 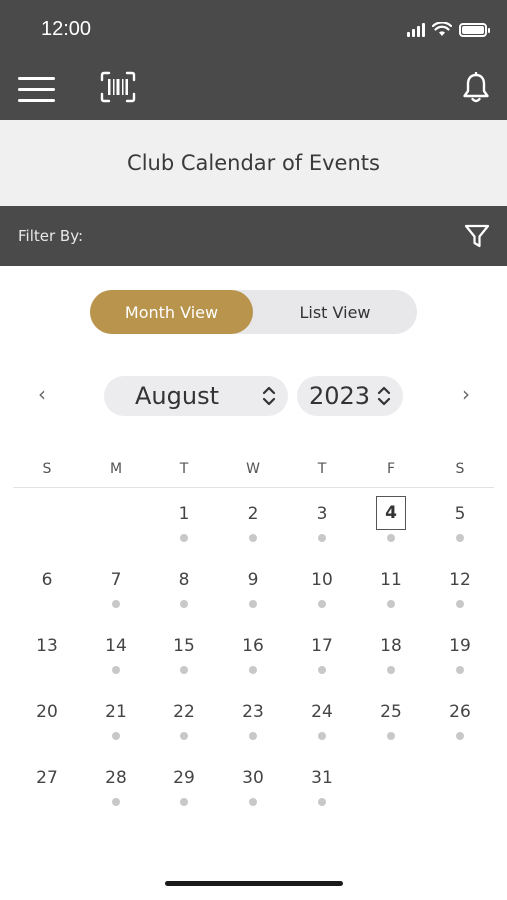 What do you see at coordinates (177, 396) in the screenshot?
I see `month-value: August` at bounding box center [177, 396].